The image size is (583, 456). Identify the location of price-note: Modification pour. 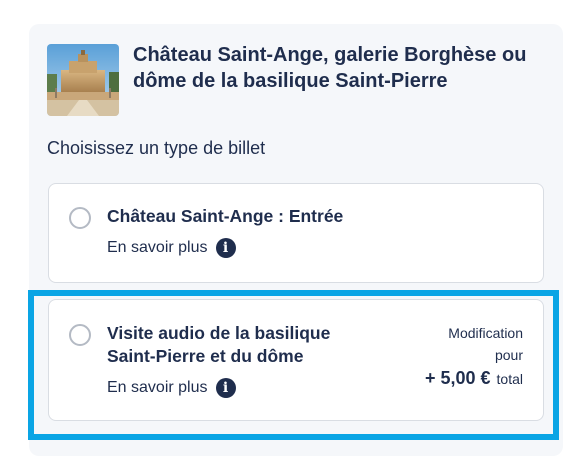
(485, 344).